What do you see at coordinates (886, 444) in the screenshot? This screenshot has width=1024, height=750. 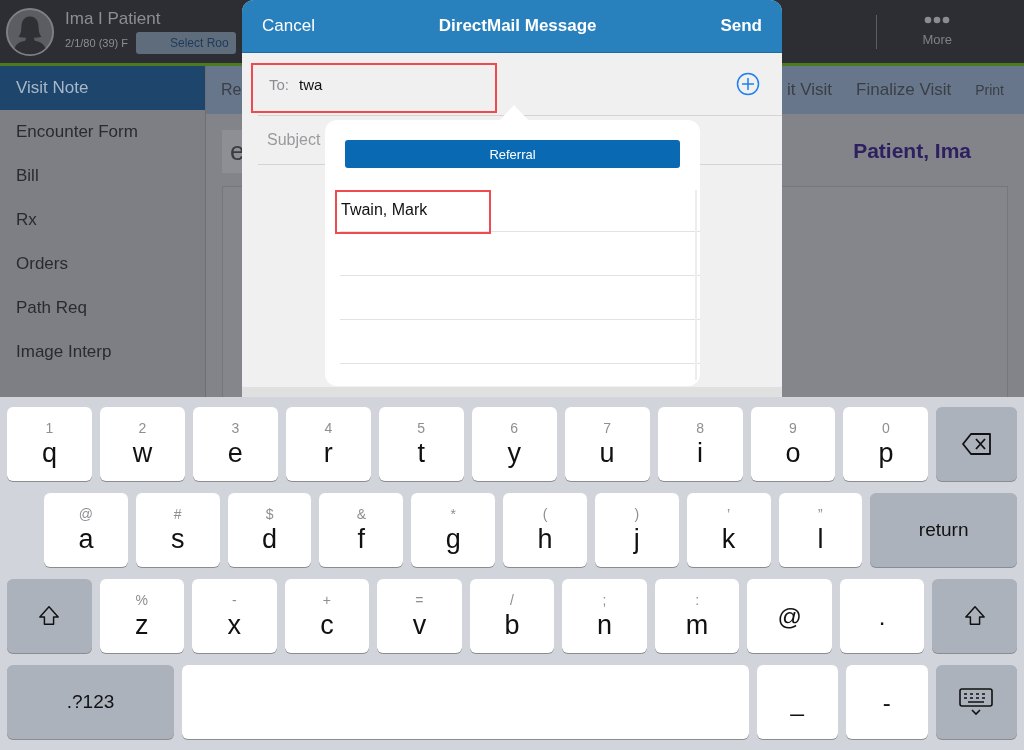 I see `key: 0 p` at bounding box center [886, 444].